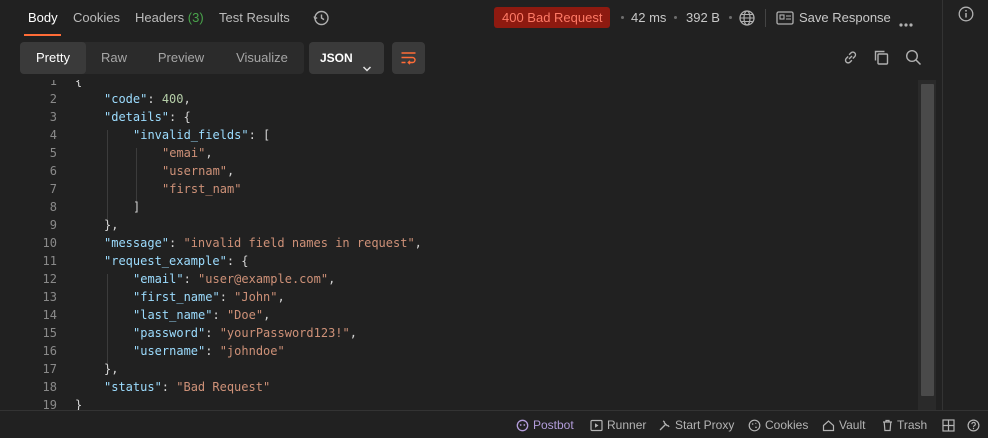 This screenshot has height=438, width=988. What do you see at coordinates (852, 425) in the screenshot?
I see `vault-button: Vault` at bounding box center [852, 425].